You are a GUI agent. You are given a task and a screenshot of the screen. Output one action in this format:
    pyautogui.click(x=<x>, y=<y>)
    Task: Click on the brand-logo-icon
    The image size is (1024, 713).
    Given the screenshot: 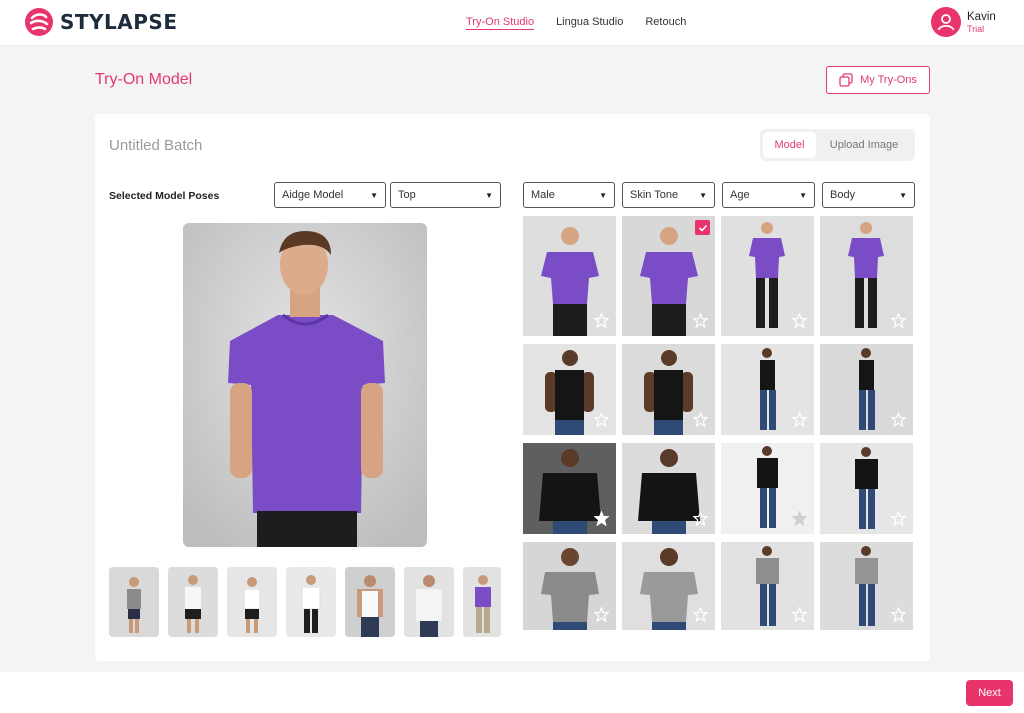 What is the action you would take?
    pyautogui.click(x=39, y=22)
    